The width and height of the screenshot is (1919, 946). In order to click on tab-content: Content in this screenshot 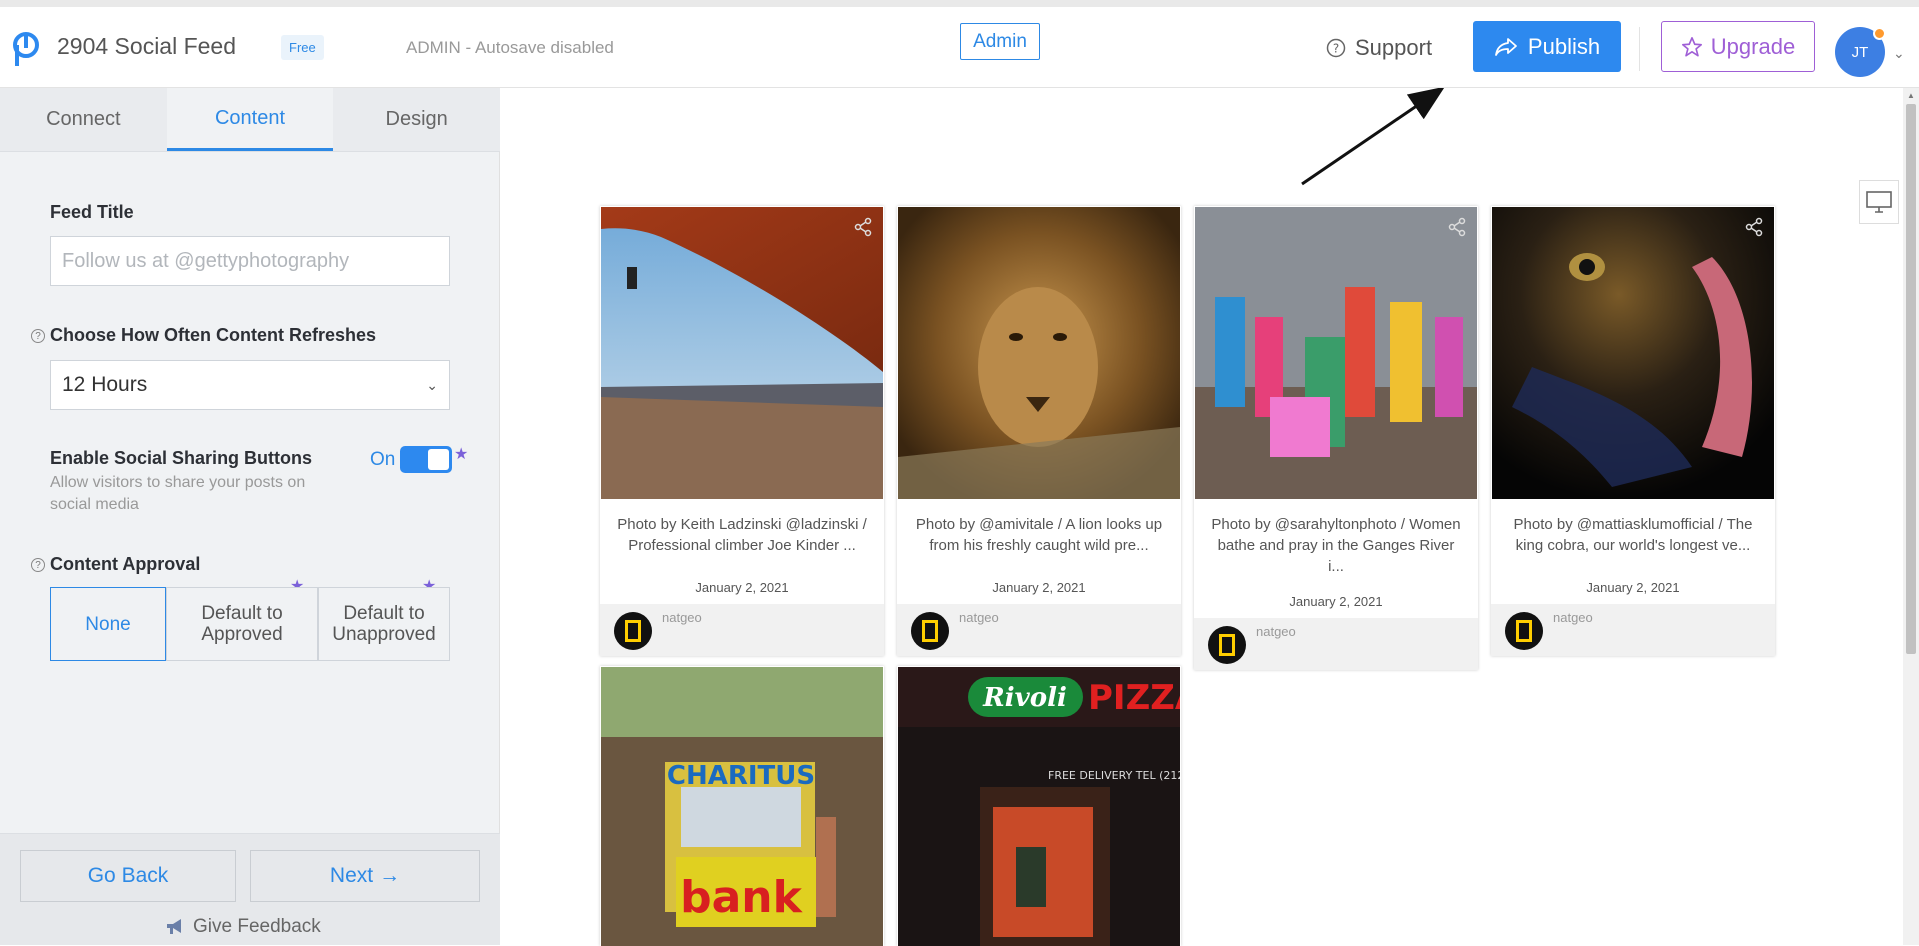, I will do `click(250, 119)`.